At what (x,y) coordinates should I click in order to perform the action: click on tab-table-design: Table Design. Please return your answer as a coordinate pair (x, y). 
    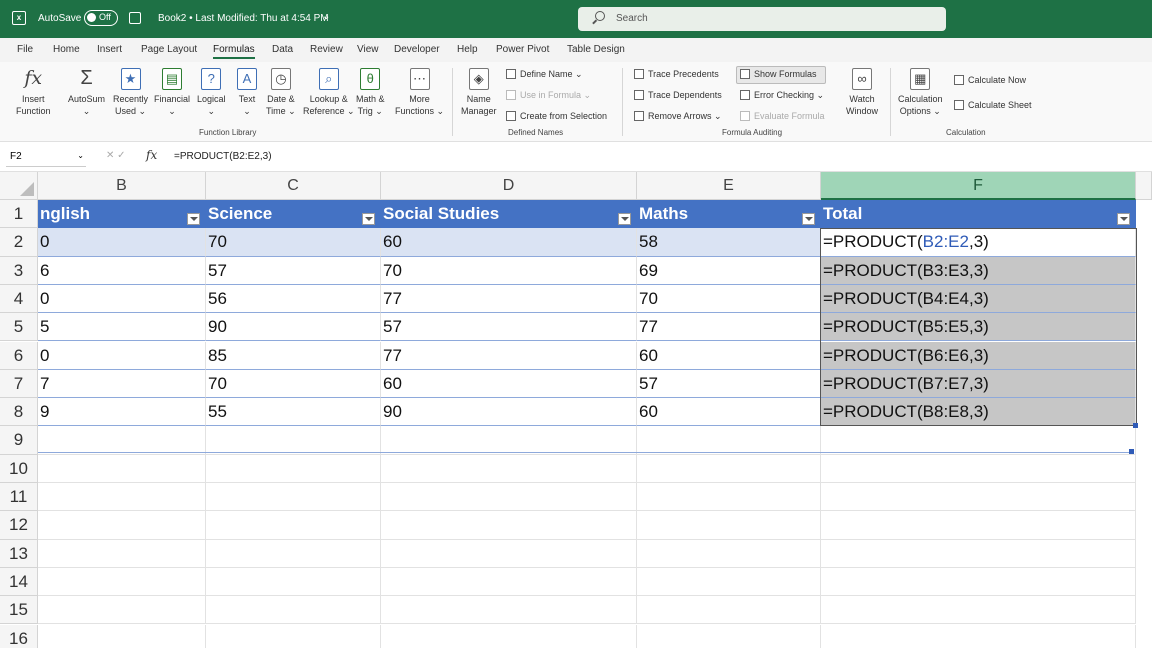
    Looking at the image, I should click on (596, 49).